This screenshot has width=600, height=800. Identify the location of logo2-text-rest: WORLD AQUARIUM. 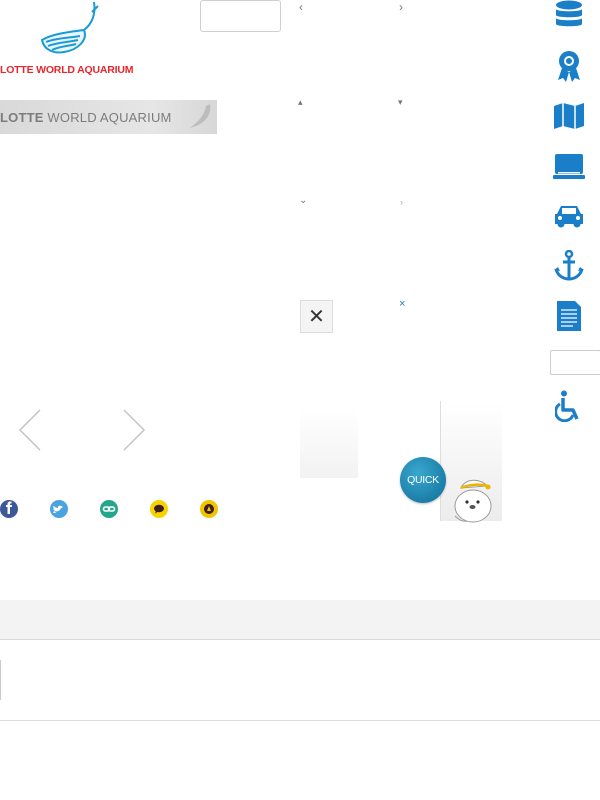
(107, 117).